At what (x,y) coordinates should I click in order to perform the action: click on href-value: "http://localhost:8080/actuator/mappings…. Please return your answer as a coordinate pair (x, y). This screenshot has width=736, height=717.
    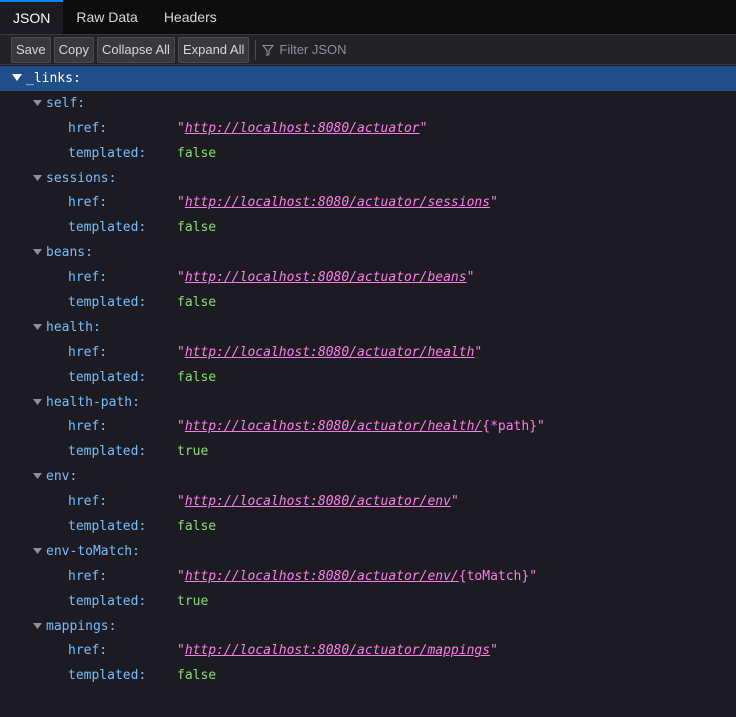
    Looking at the image, I should click on (337, 651).